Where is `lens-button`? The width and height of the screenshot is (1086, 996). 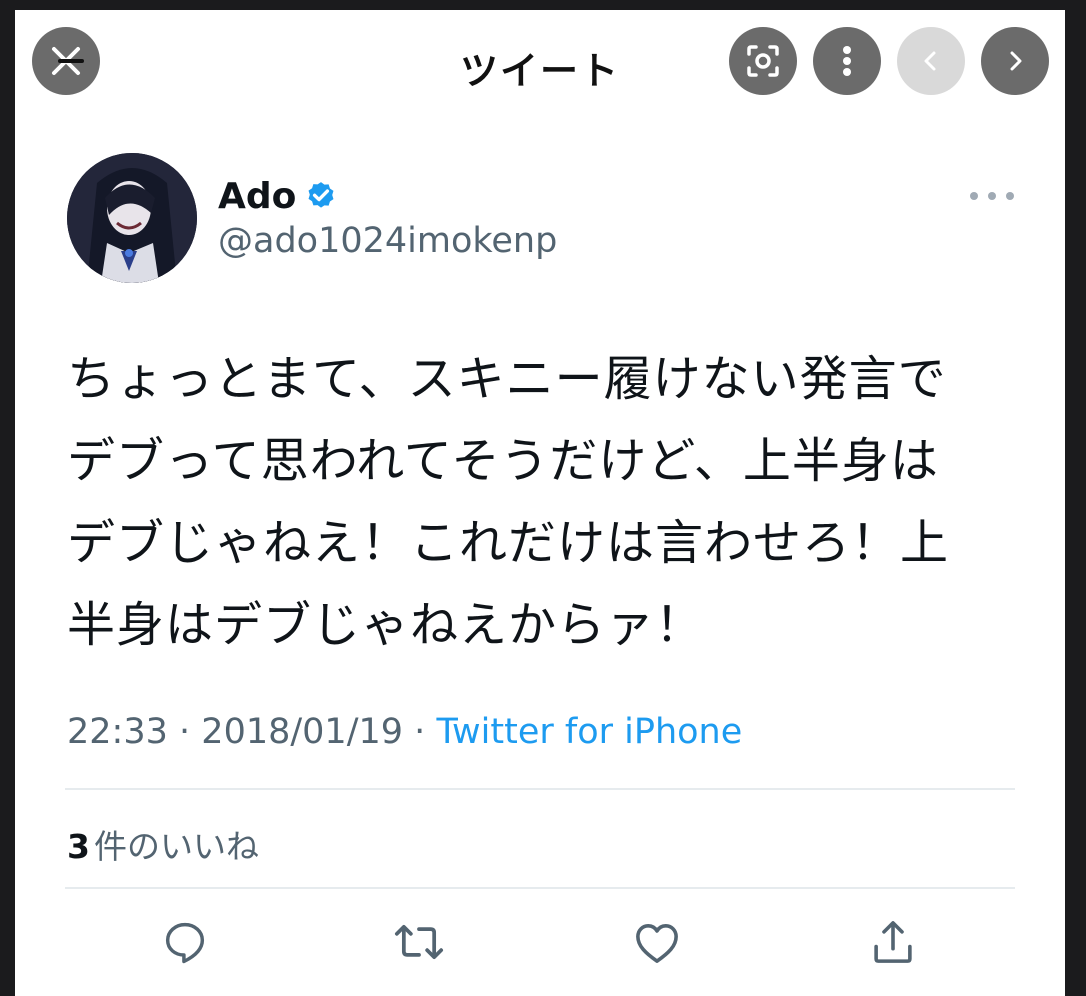
lens-button is located at coordinates (763, 61).